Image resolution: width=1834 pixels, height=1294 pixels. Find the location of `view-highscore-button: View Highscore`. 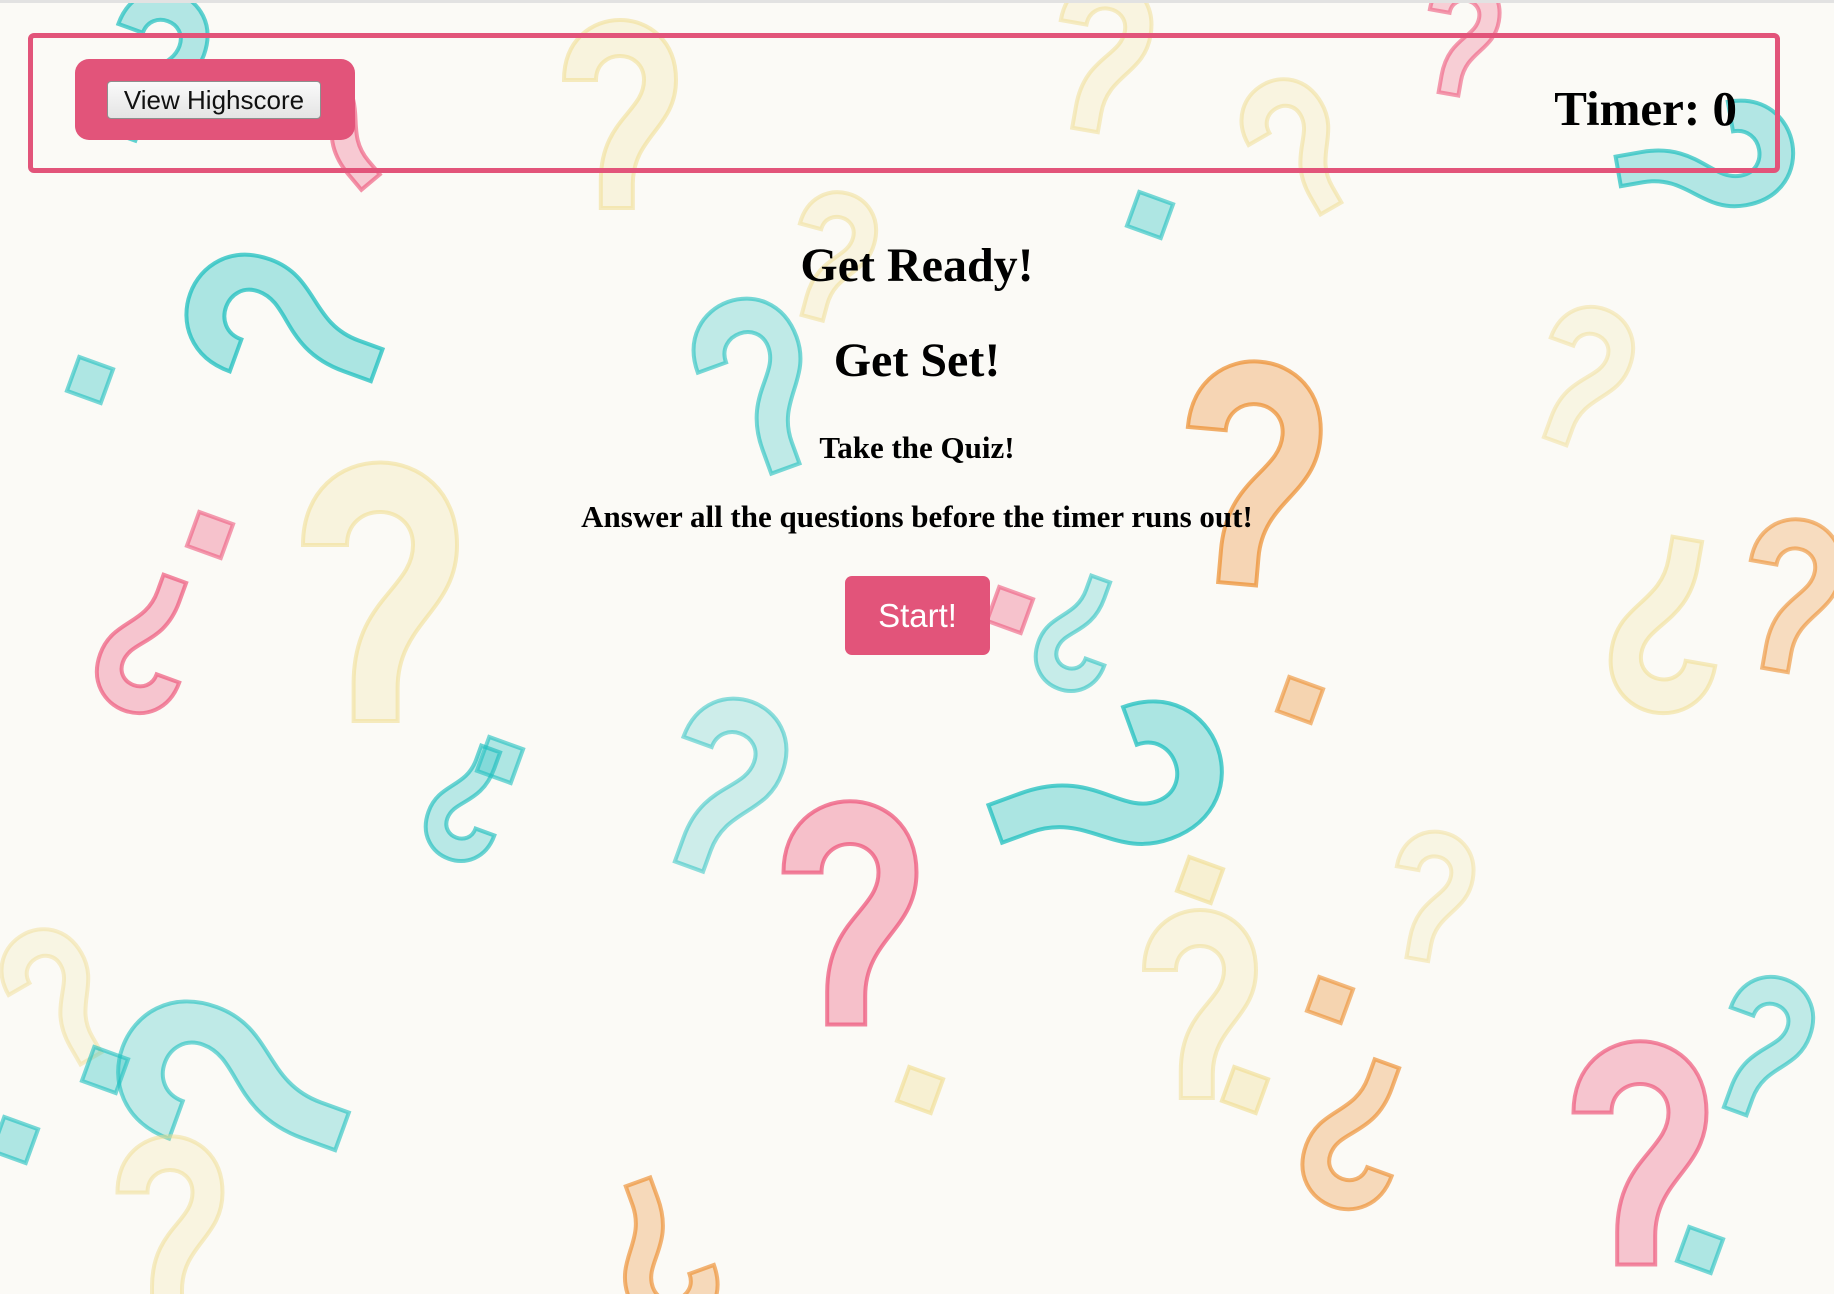

view-highscore-button: View Highscore is located at coordinates (214, 100).